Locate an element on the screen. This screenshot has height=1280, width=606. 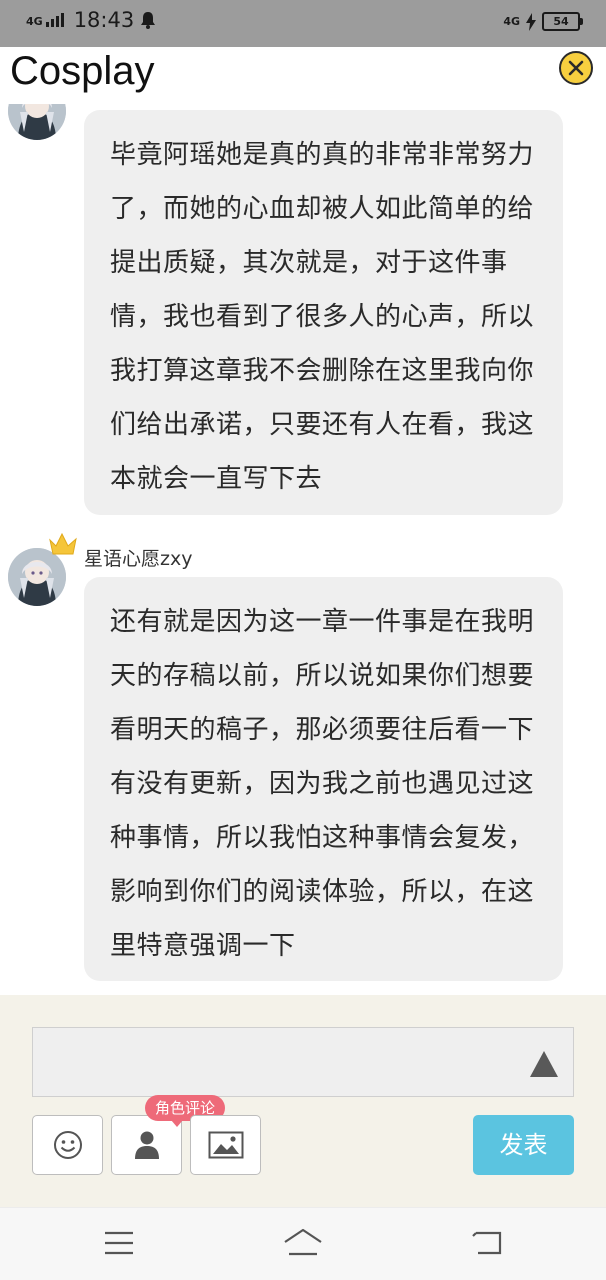
menu-icon is located at coordinates (119, 1243).